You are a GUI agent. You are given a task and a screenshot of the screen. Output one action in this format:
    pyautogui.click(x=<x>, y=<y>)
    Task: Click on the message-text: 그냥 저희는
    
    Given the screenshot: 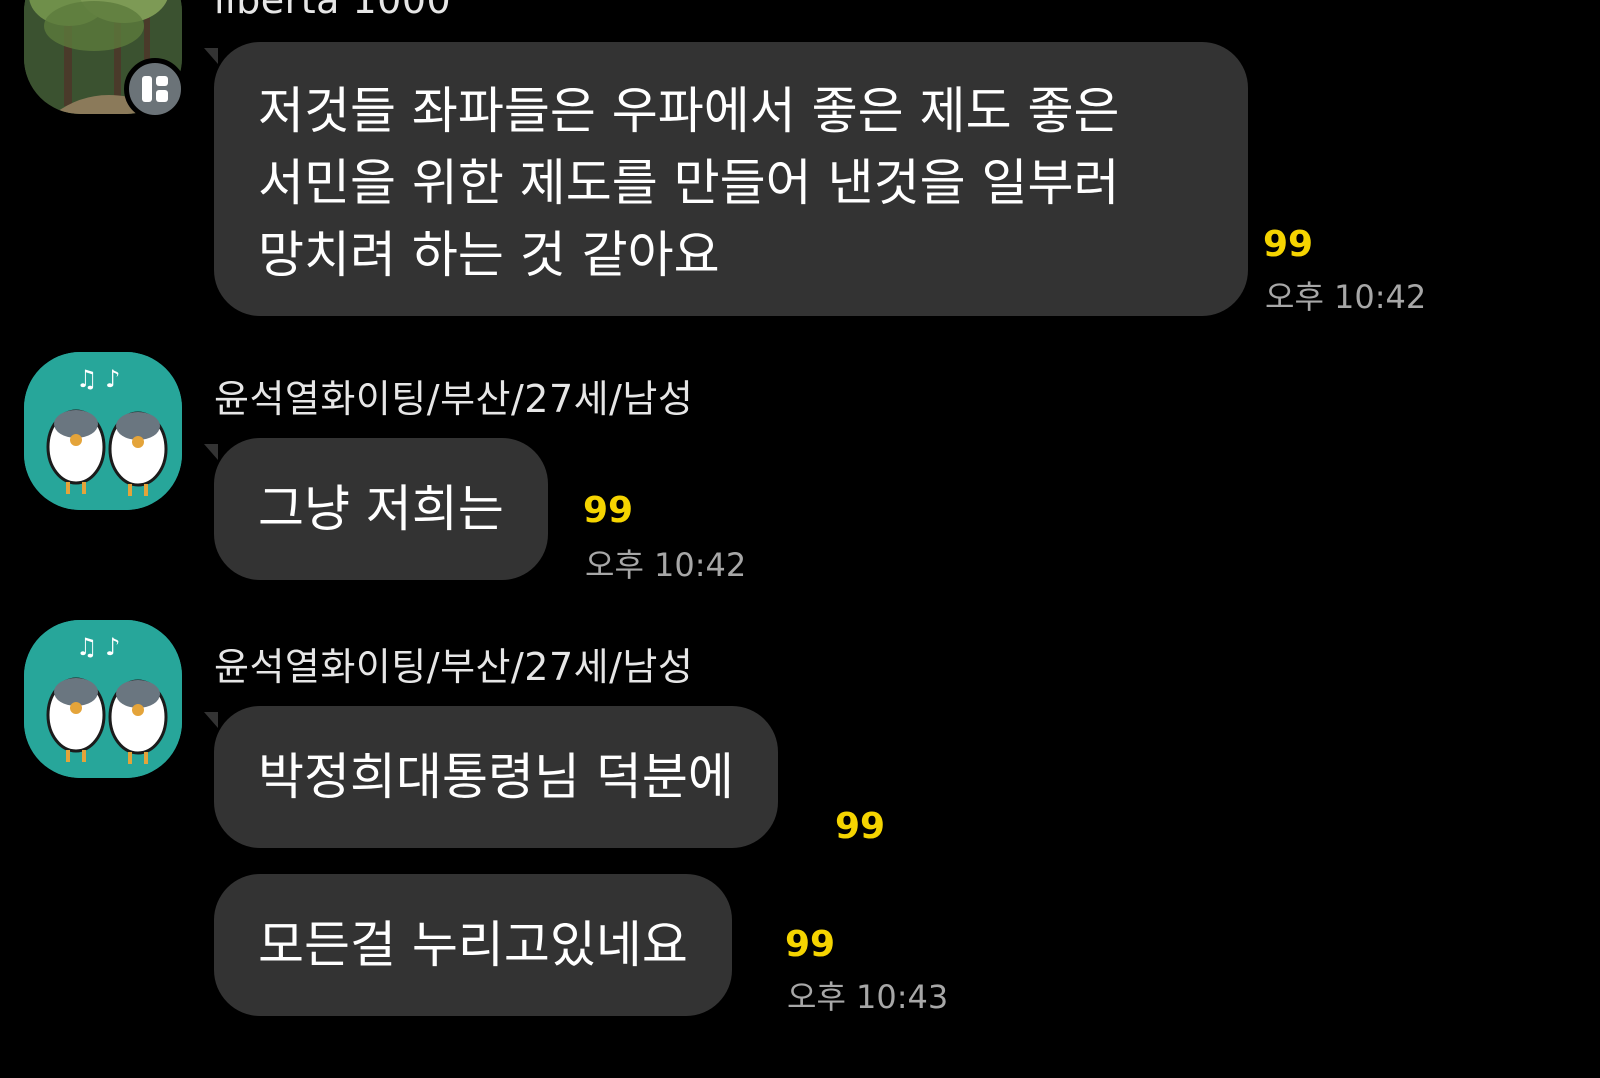 What is the action you would take?
    pyautogui.click(x=381, y=509)
    